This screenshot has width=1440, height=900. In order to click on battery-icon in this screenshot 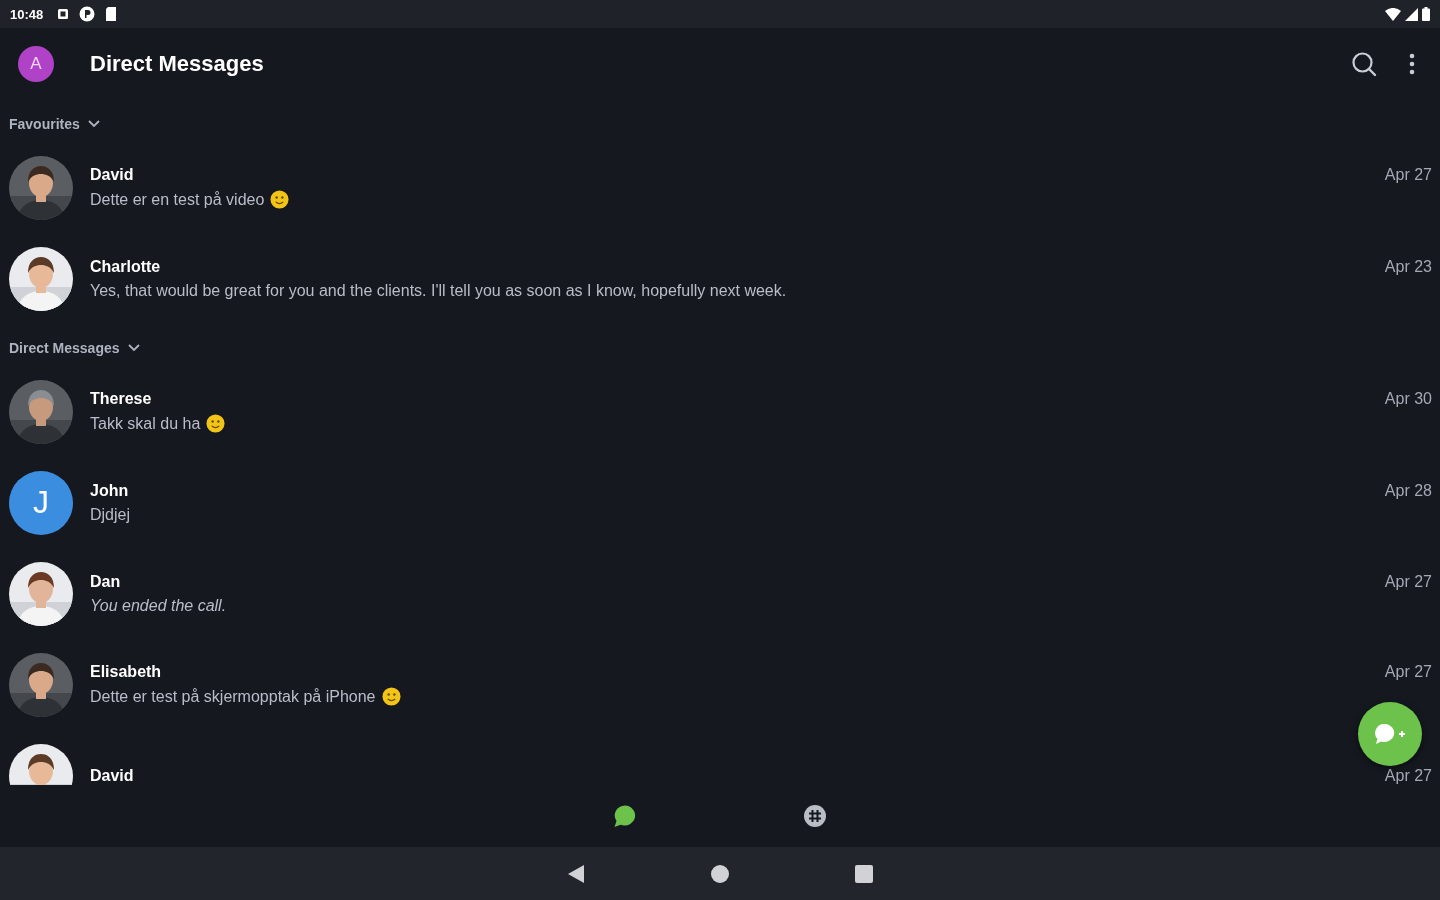, I will do `click(1426, 14)`.